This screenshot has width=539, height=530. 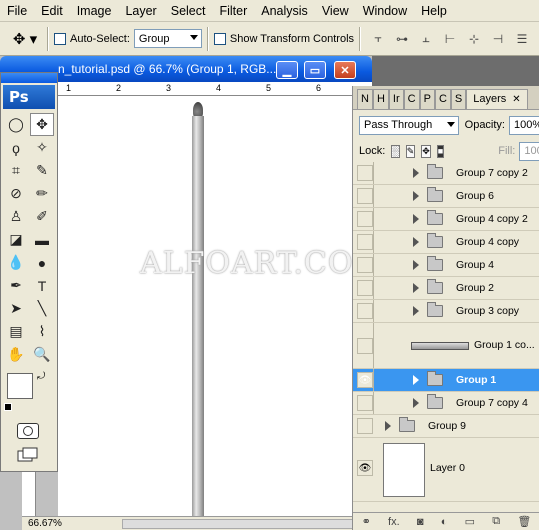 I want to click on align-vcenter-icon: ⊶, so click(x=402, y=39).